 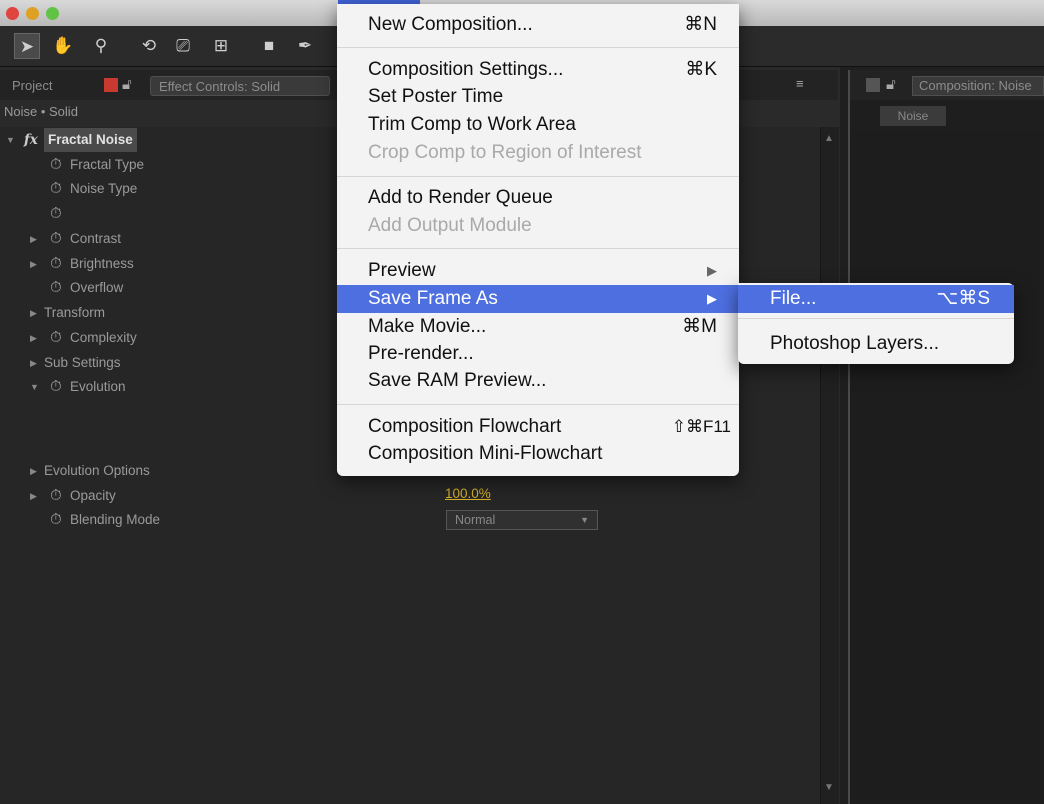 I want to click on pen-tool-icon: ✒, so click(x=305, y=46).